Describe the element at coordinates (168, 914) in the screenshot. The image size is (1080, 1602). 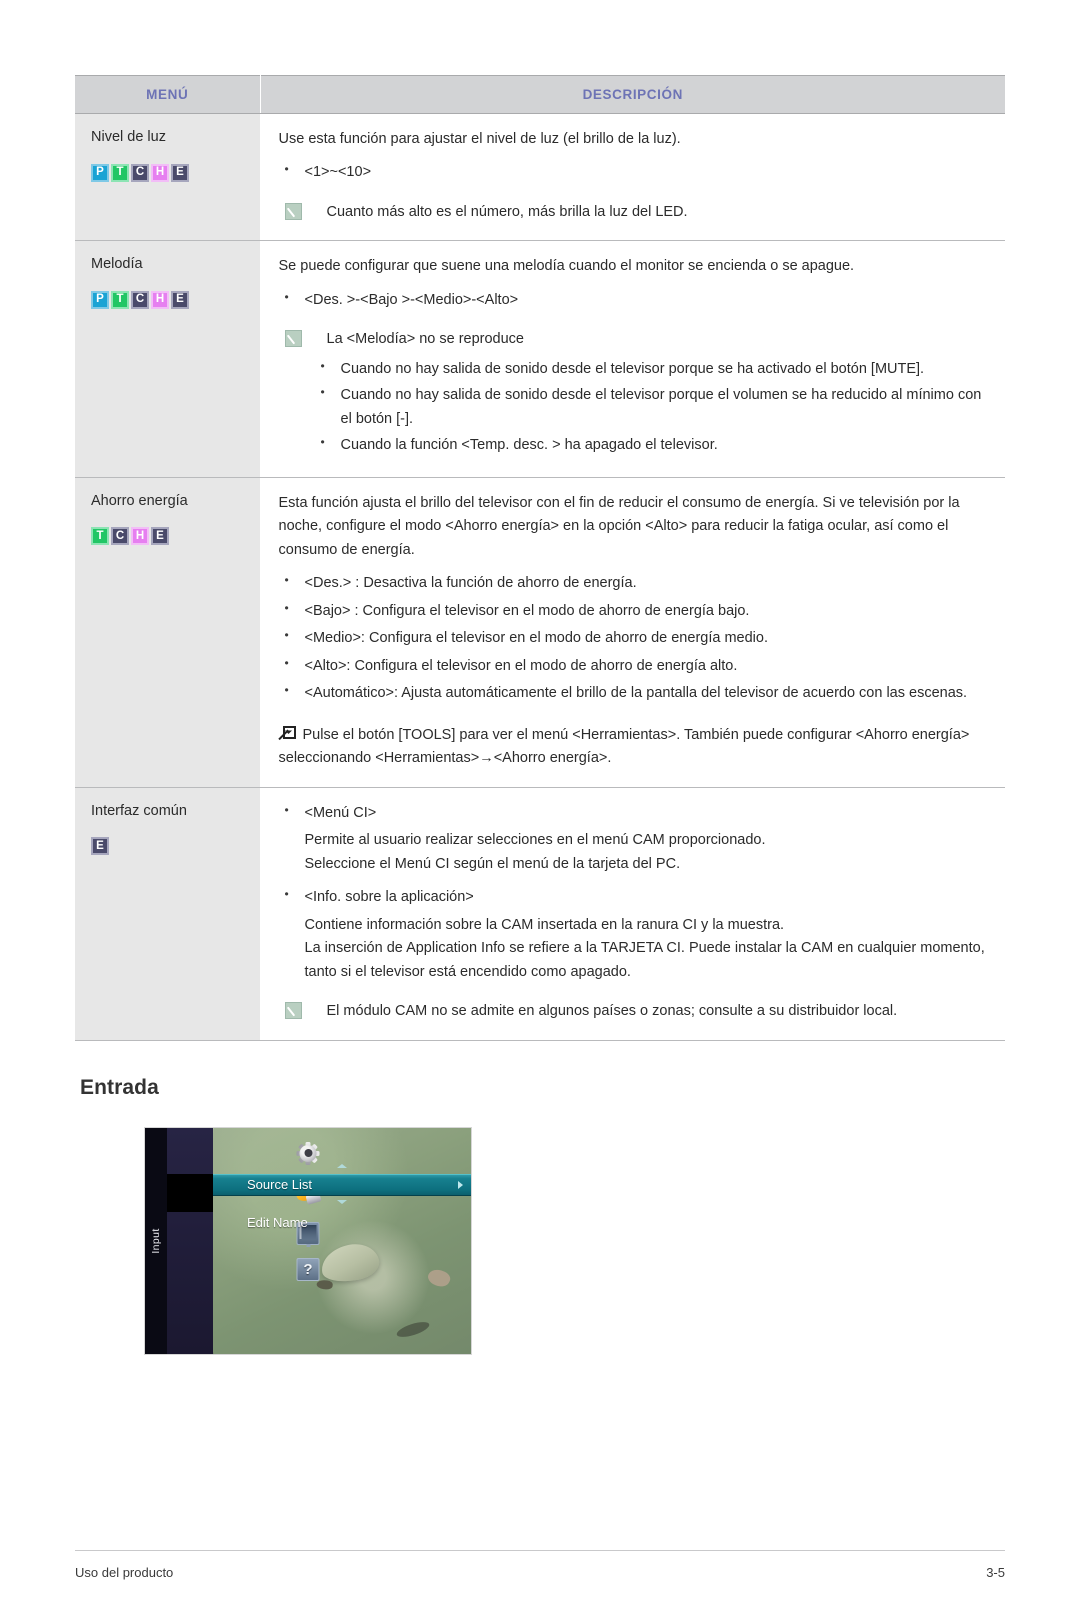
I see `menu-cell: Interfaz común E` at that location.